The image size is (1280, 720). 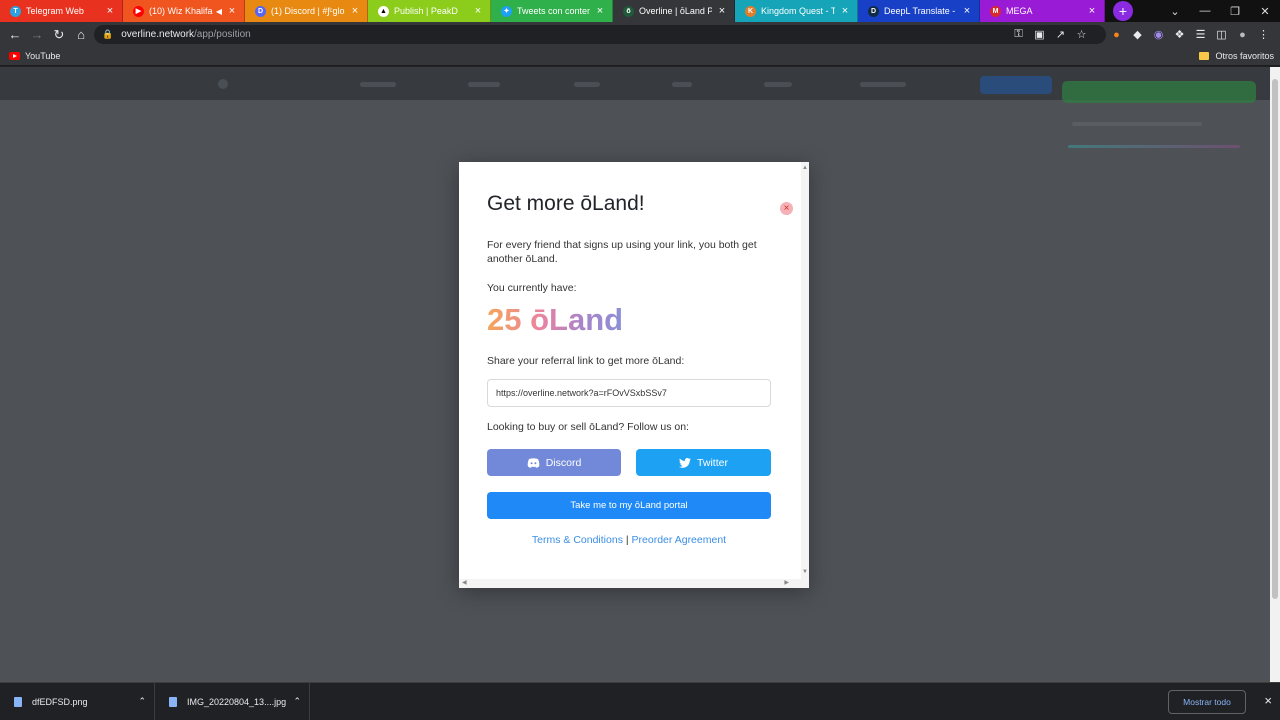 What do you see at coordinates (1137, 34) in the screenshot?
I see `extension-key-icon: ◆` at bounding box center [1137, 34].